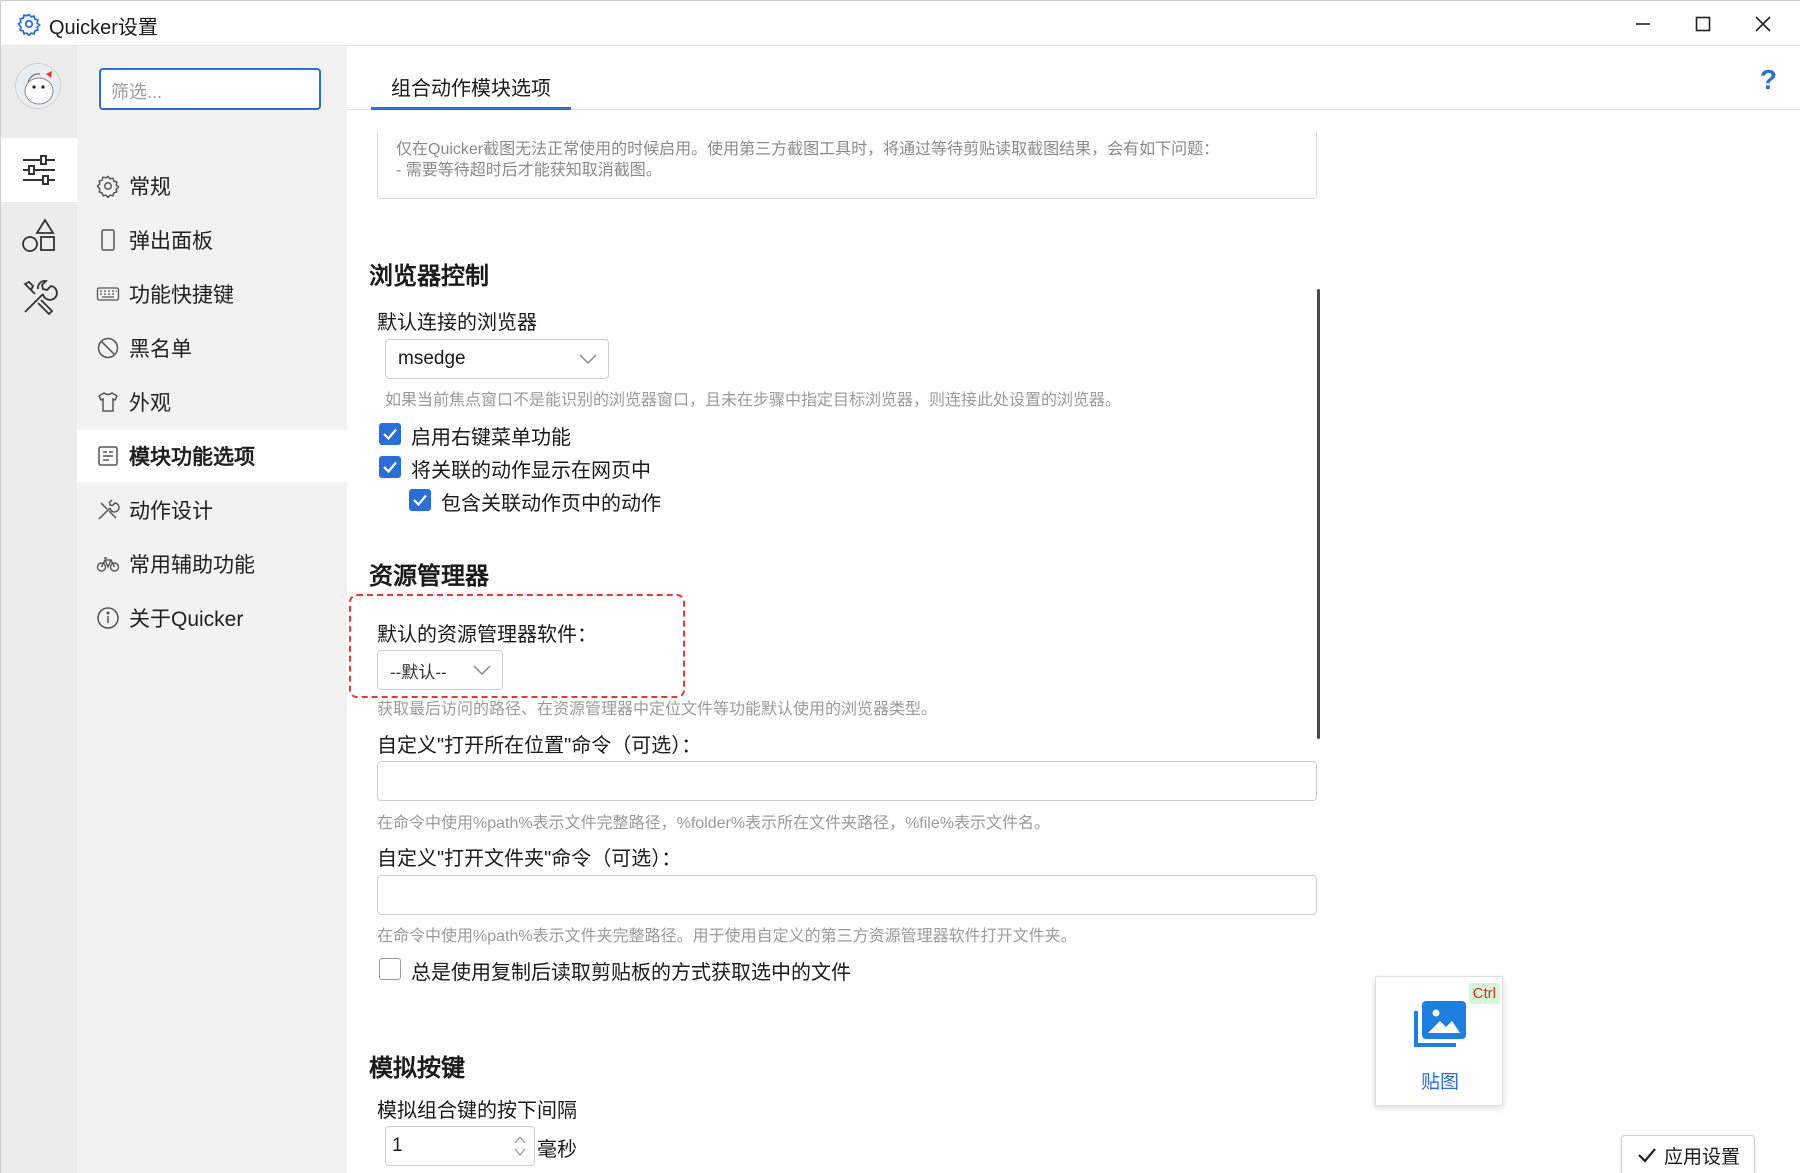 The width and height of the screenshot is (1800, 1173). I want to click on copy-selection-checkbox, so click(390, 969).